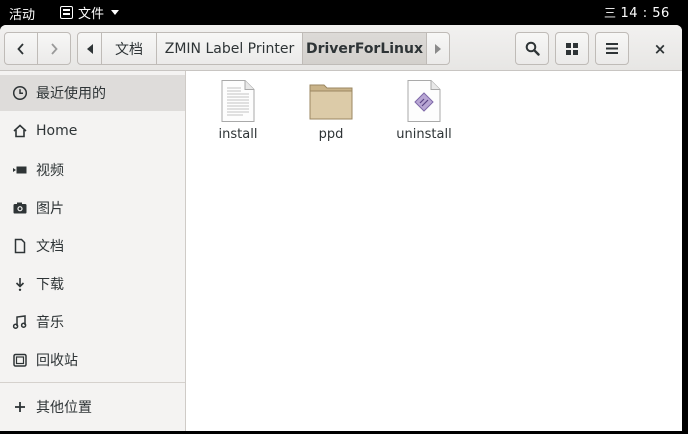  What do you see at coordinates (20, 208) in the screenshot?
I see `camera-icon` at bounding box center [20, 208].